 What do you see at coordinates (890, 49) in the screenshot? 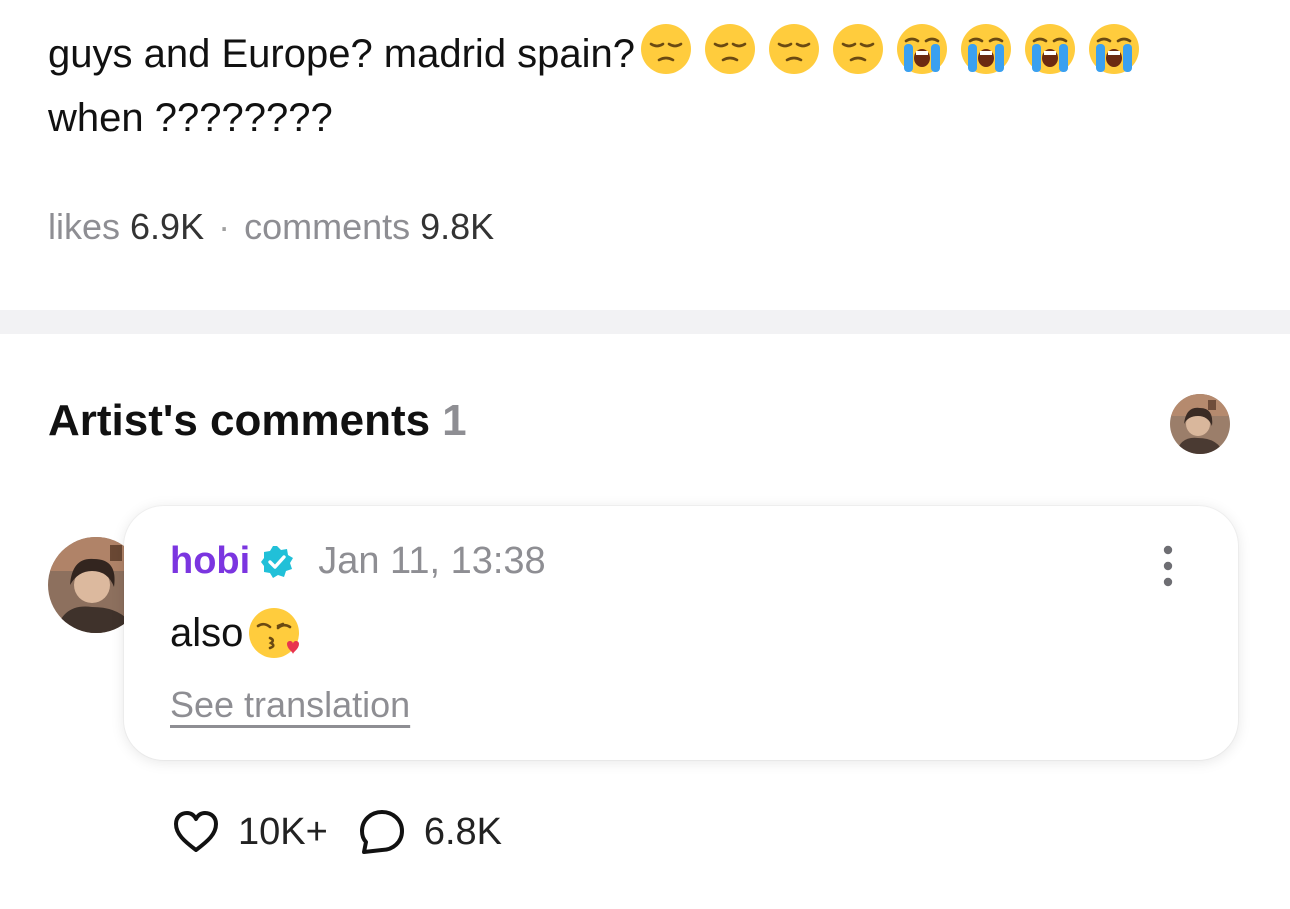
I see `emoji-row` at bounding box center [890, 49].